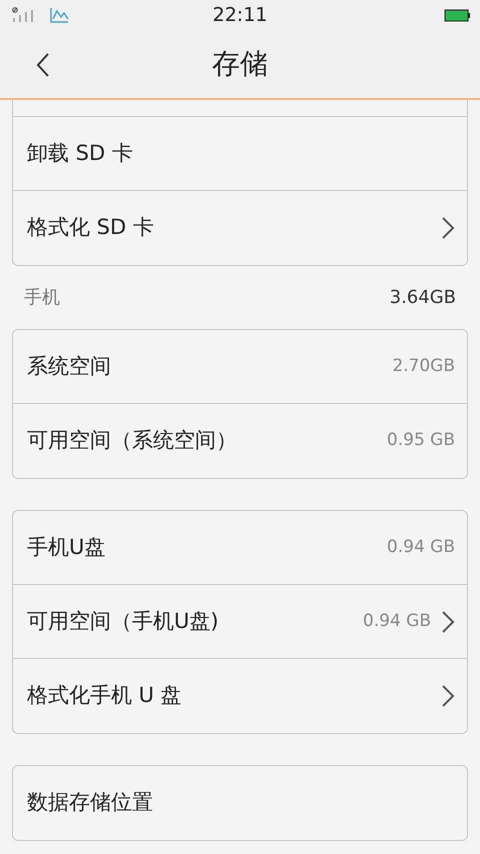  What do you see at coordinates (240, 803) in the screenshot?
I see `settings-row: 数据存储位置` at bounding box center [240, 803].